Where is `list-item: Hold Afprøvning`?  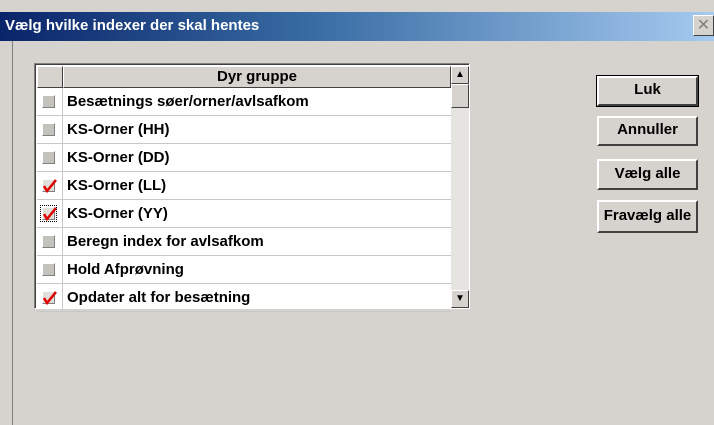
list-item: Hold Afprøvning is located at coordinates (244, 270).